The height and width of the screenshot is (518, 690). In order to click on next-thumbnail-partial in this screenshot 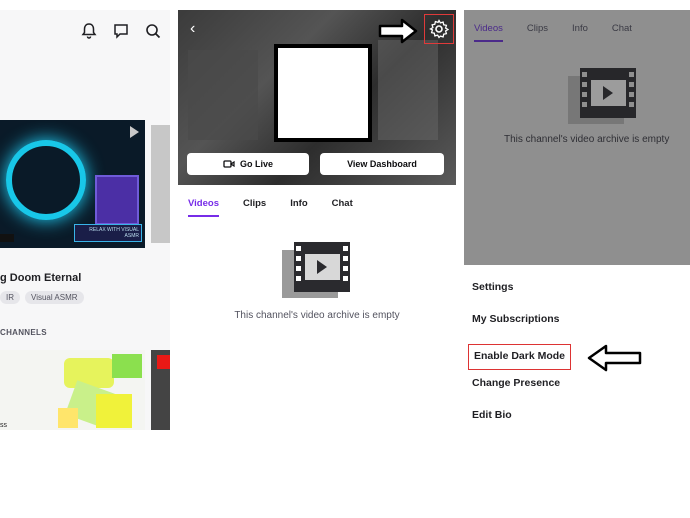, I will do `click(160, 184)`.